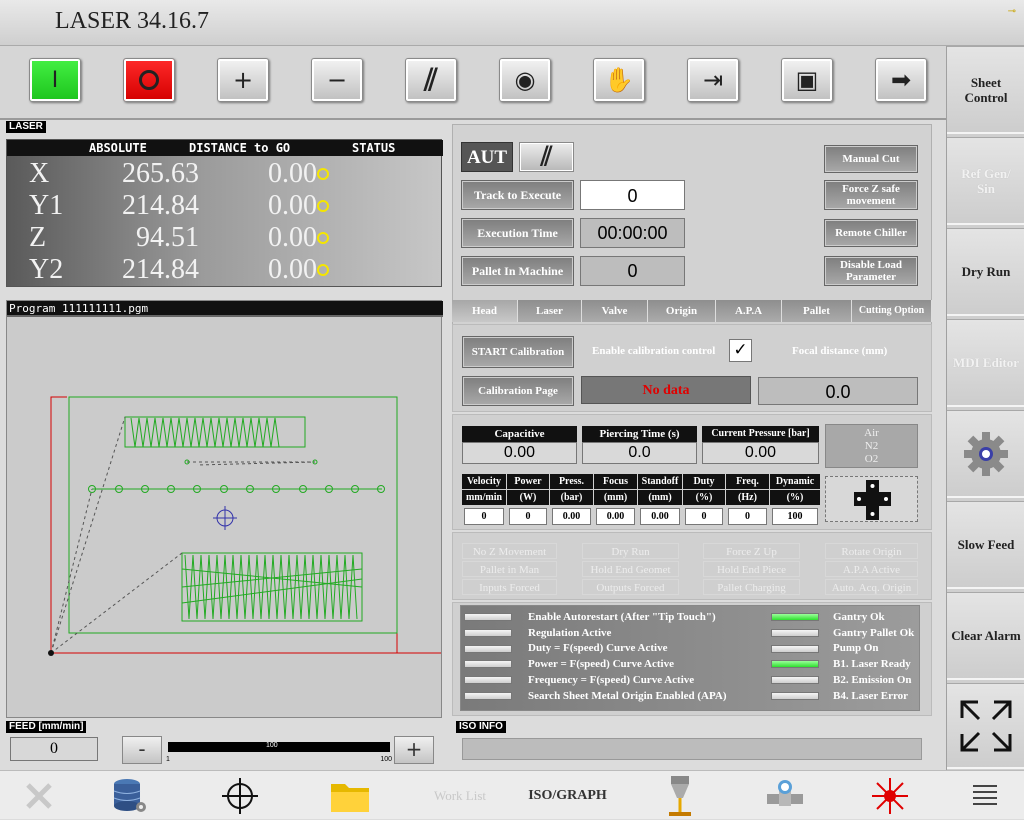 Image resolution: width=1024 pixels, height=820 pixels. I want to click on exit-button: ➡, so click(901, 80).